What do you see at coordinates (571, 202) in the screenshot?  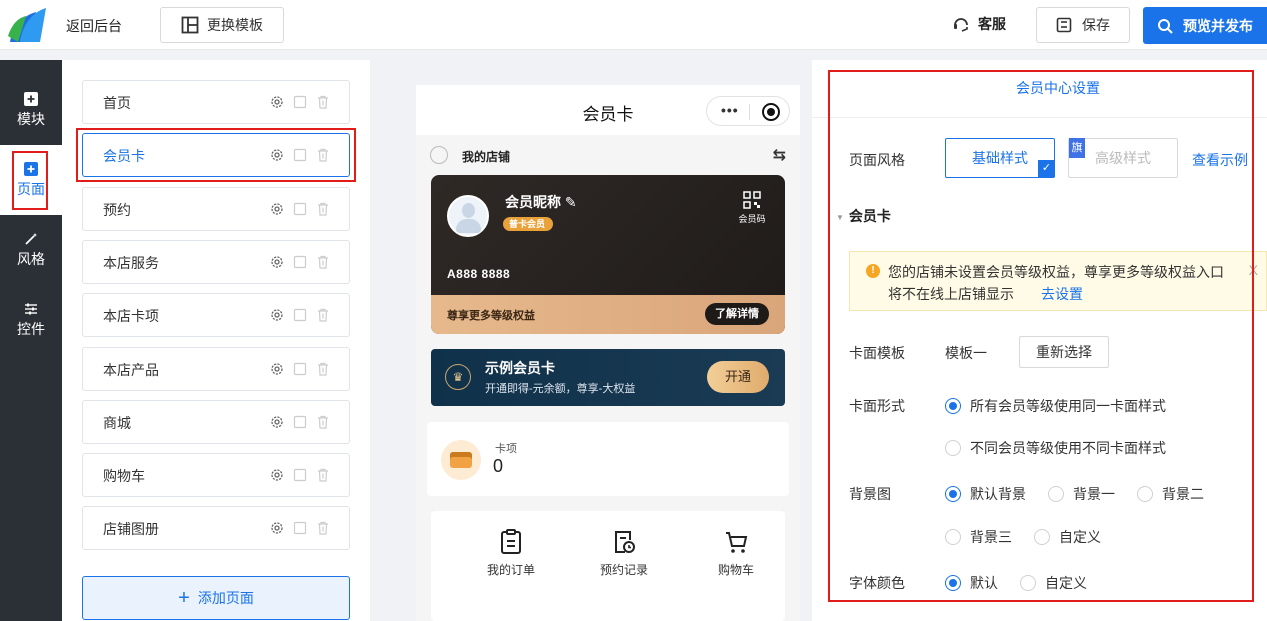 I see `edit-pencil-icon: ✎` at bounding box center [571, 202].